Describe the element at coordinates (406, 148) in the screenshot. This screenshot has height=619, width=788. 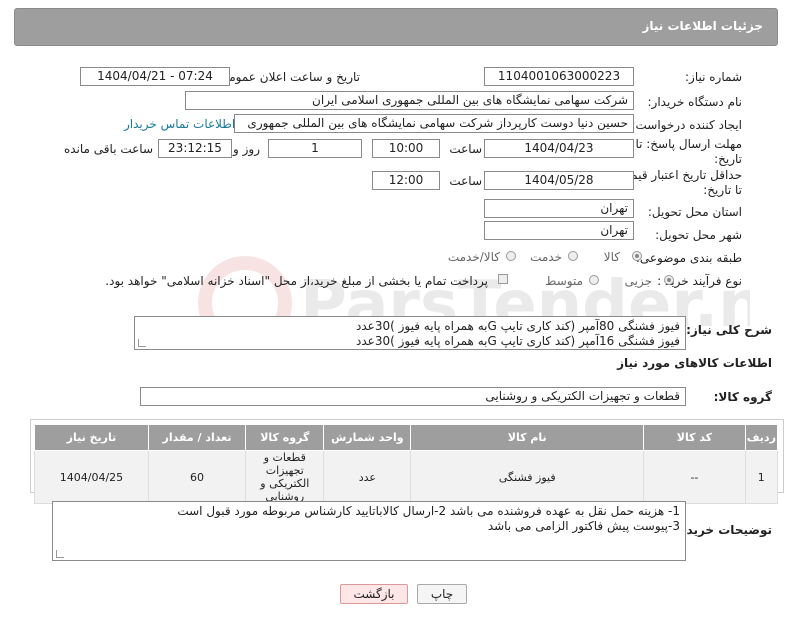
I see `deadline-time-field: 10:00` at that location.